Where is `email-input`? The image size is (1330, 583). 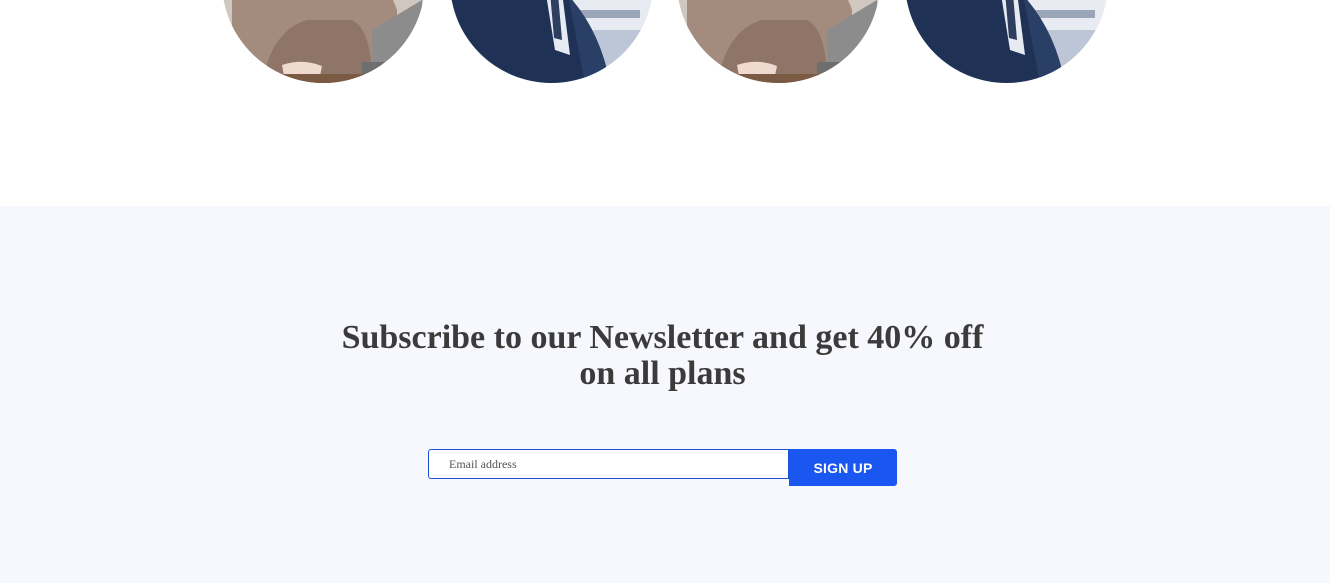 email-input is located at coordinates (608, 464).